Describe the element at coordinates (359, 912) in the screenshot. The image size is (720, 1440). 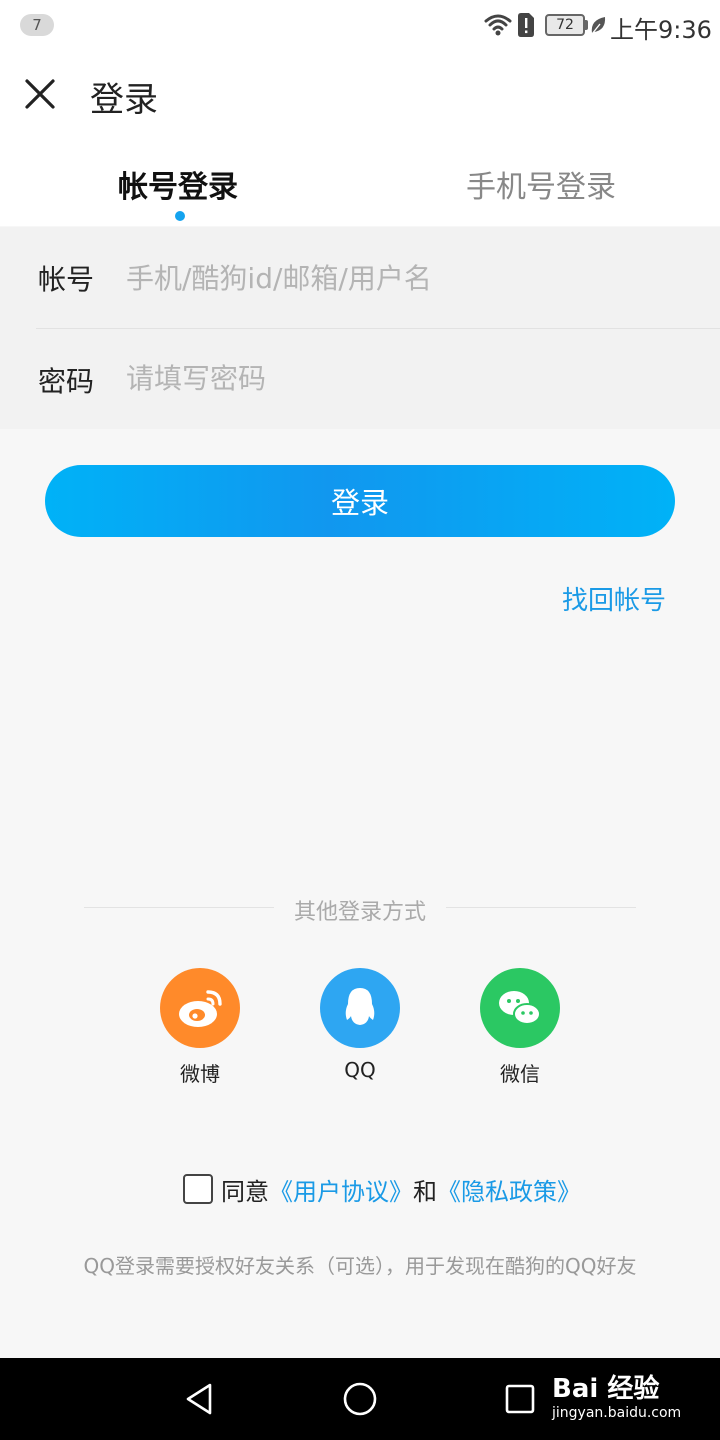
I see `other-login-title: 其他登录方式` at that location.